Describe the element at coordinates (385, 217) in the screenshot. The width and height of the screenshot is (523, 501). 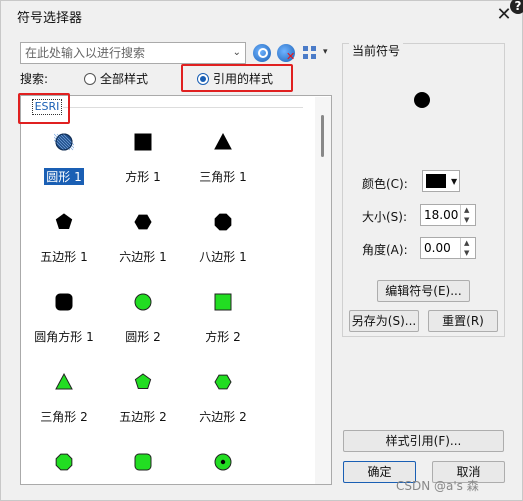
I see `size-label: 大小(S):` at that location.